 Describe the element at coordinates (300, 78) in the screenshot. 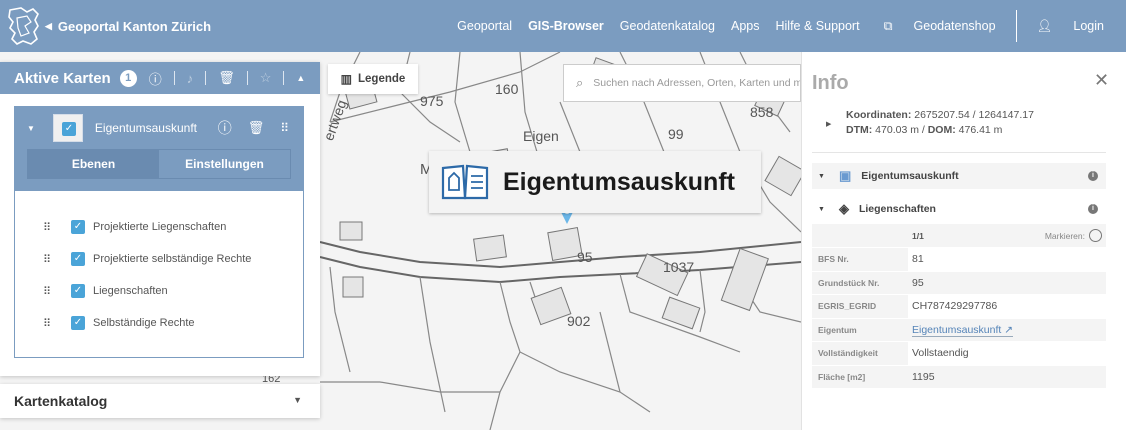

I see `collapse-panel-icon: ▲` at that location.